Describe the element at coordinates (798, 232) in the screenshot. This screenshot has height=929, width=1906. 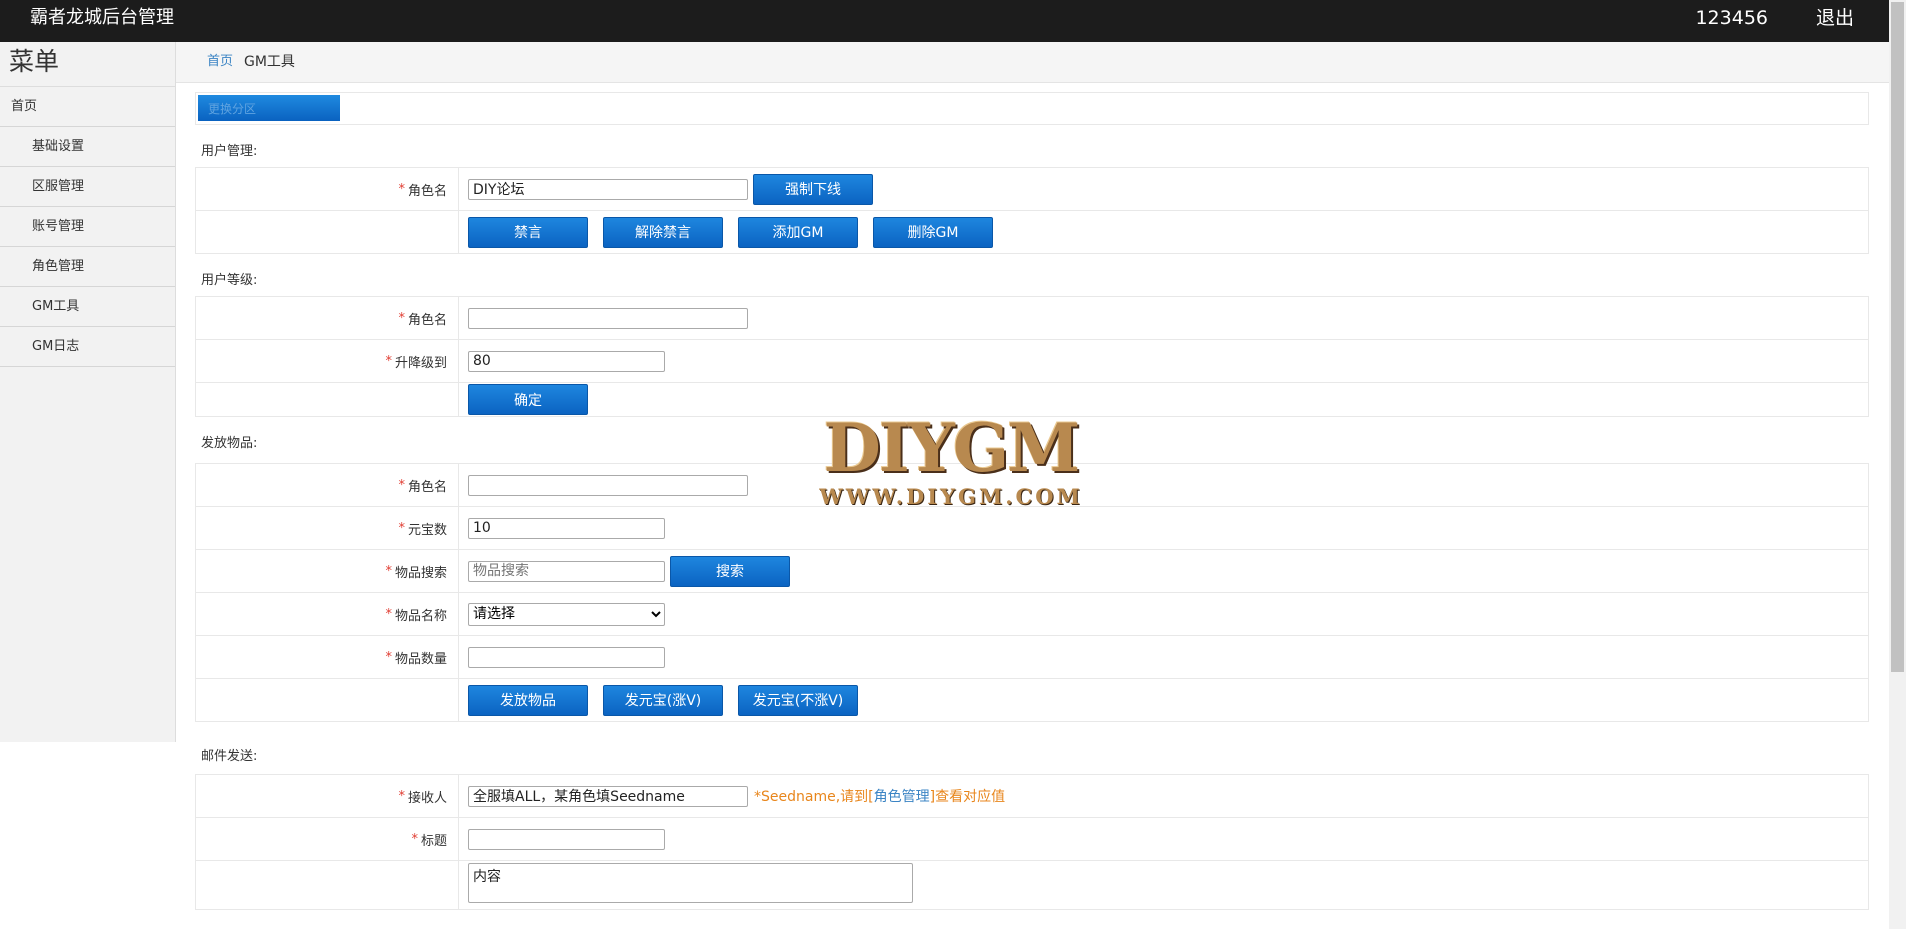
I see `add-gm-button: 添加GM` at that location.